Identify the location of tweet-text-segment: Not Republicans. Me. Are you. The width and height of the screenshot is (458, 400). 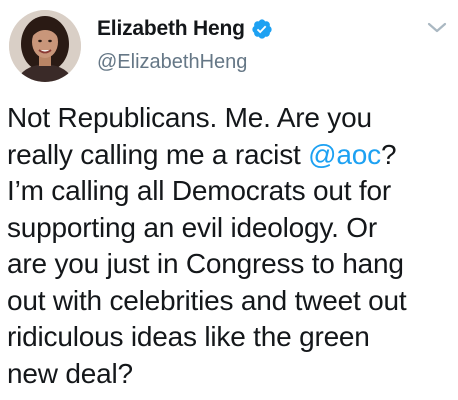
(189, 117).